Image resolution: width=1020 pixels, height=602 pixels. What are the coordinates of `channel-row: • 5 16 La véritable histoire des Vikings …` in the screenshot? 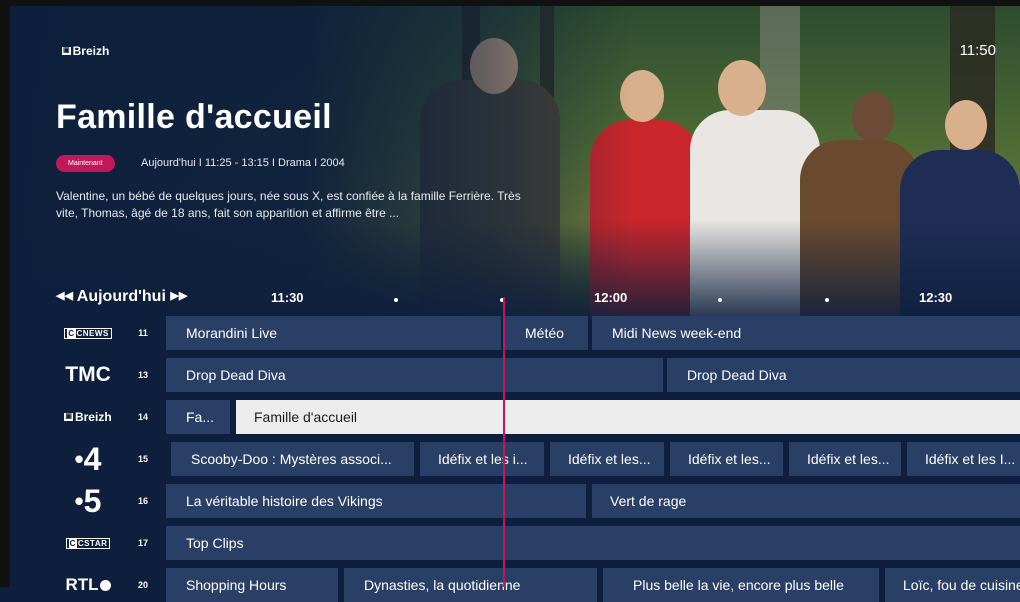 It's located at (510, 500).